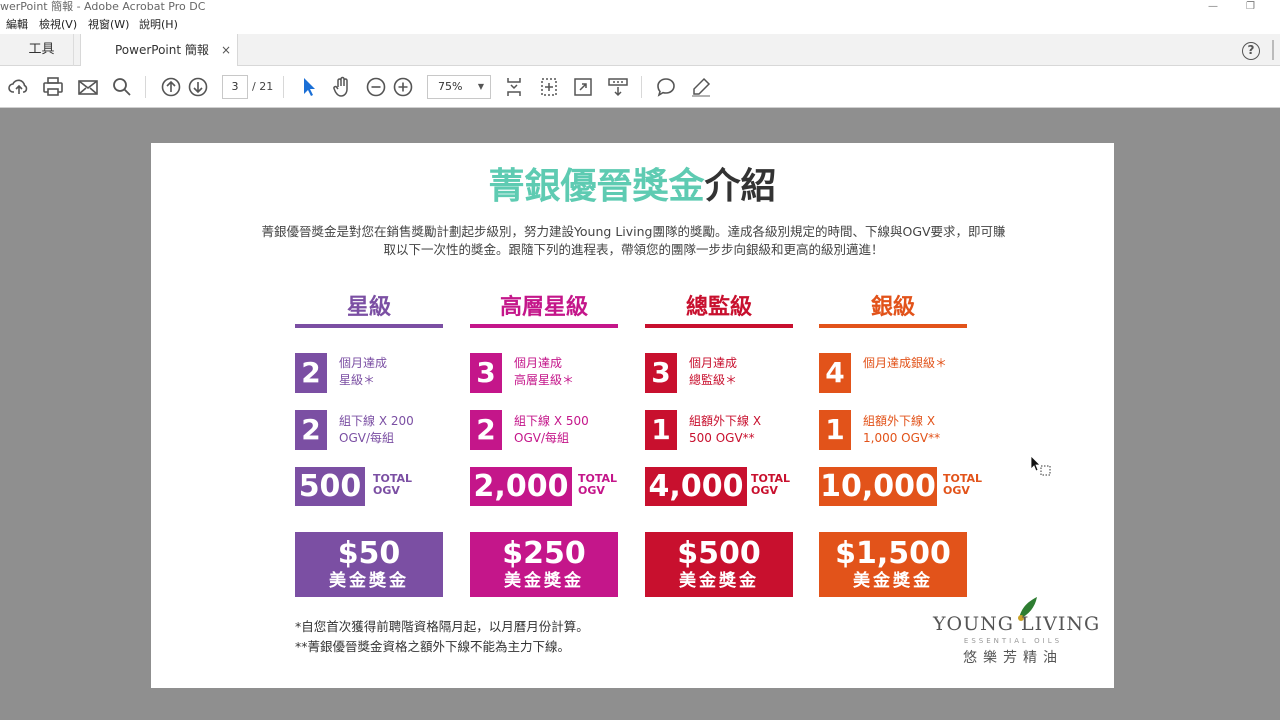 The height and width of the screenshot is (720, 1280). I want to click on zoom-in-icon, so click(403, 87).